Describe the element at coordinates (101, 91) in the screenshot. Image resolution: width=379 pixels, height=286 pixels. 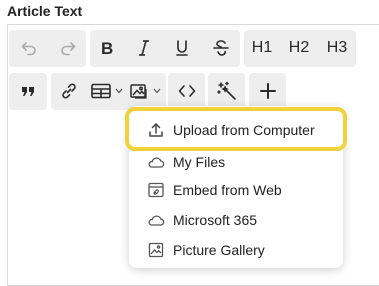
I see `table-icon` at that location.